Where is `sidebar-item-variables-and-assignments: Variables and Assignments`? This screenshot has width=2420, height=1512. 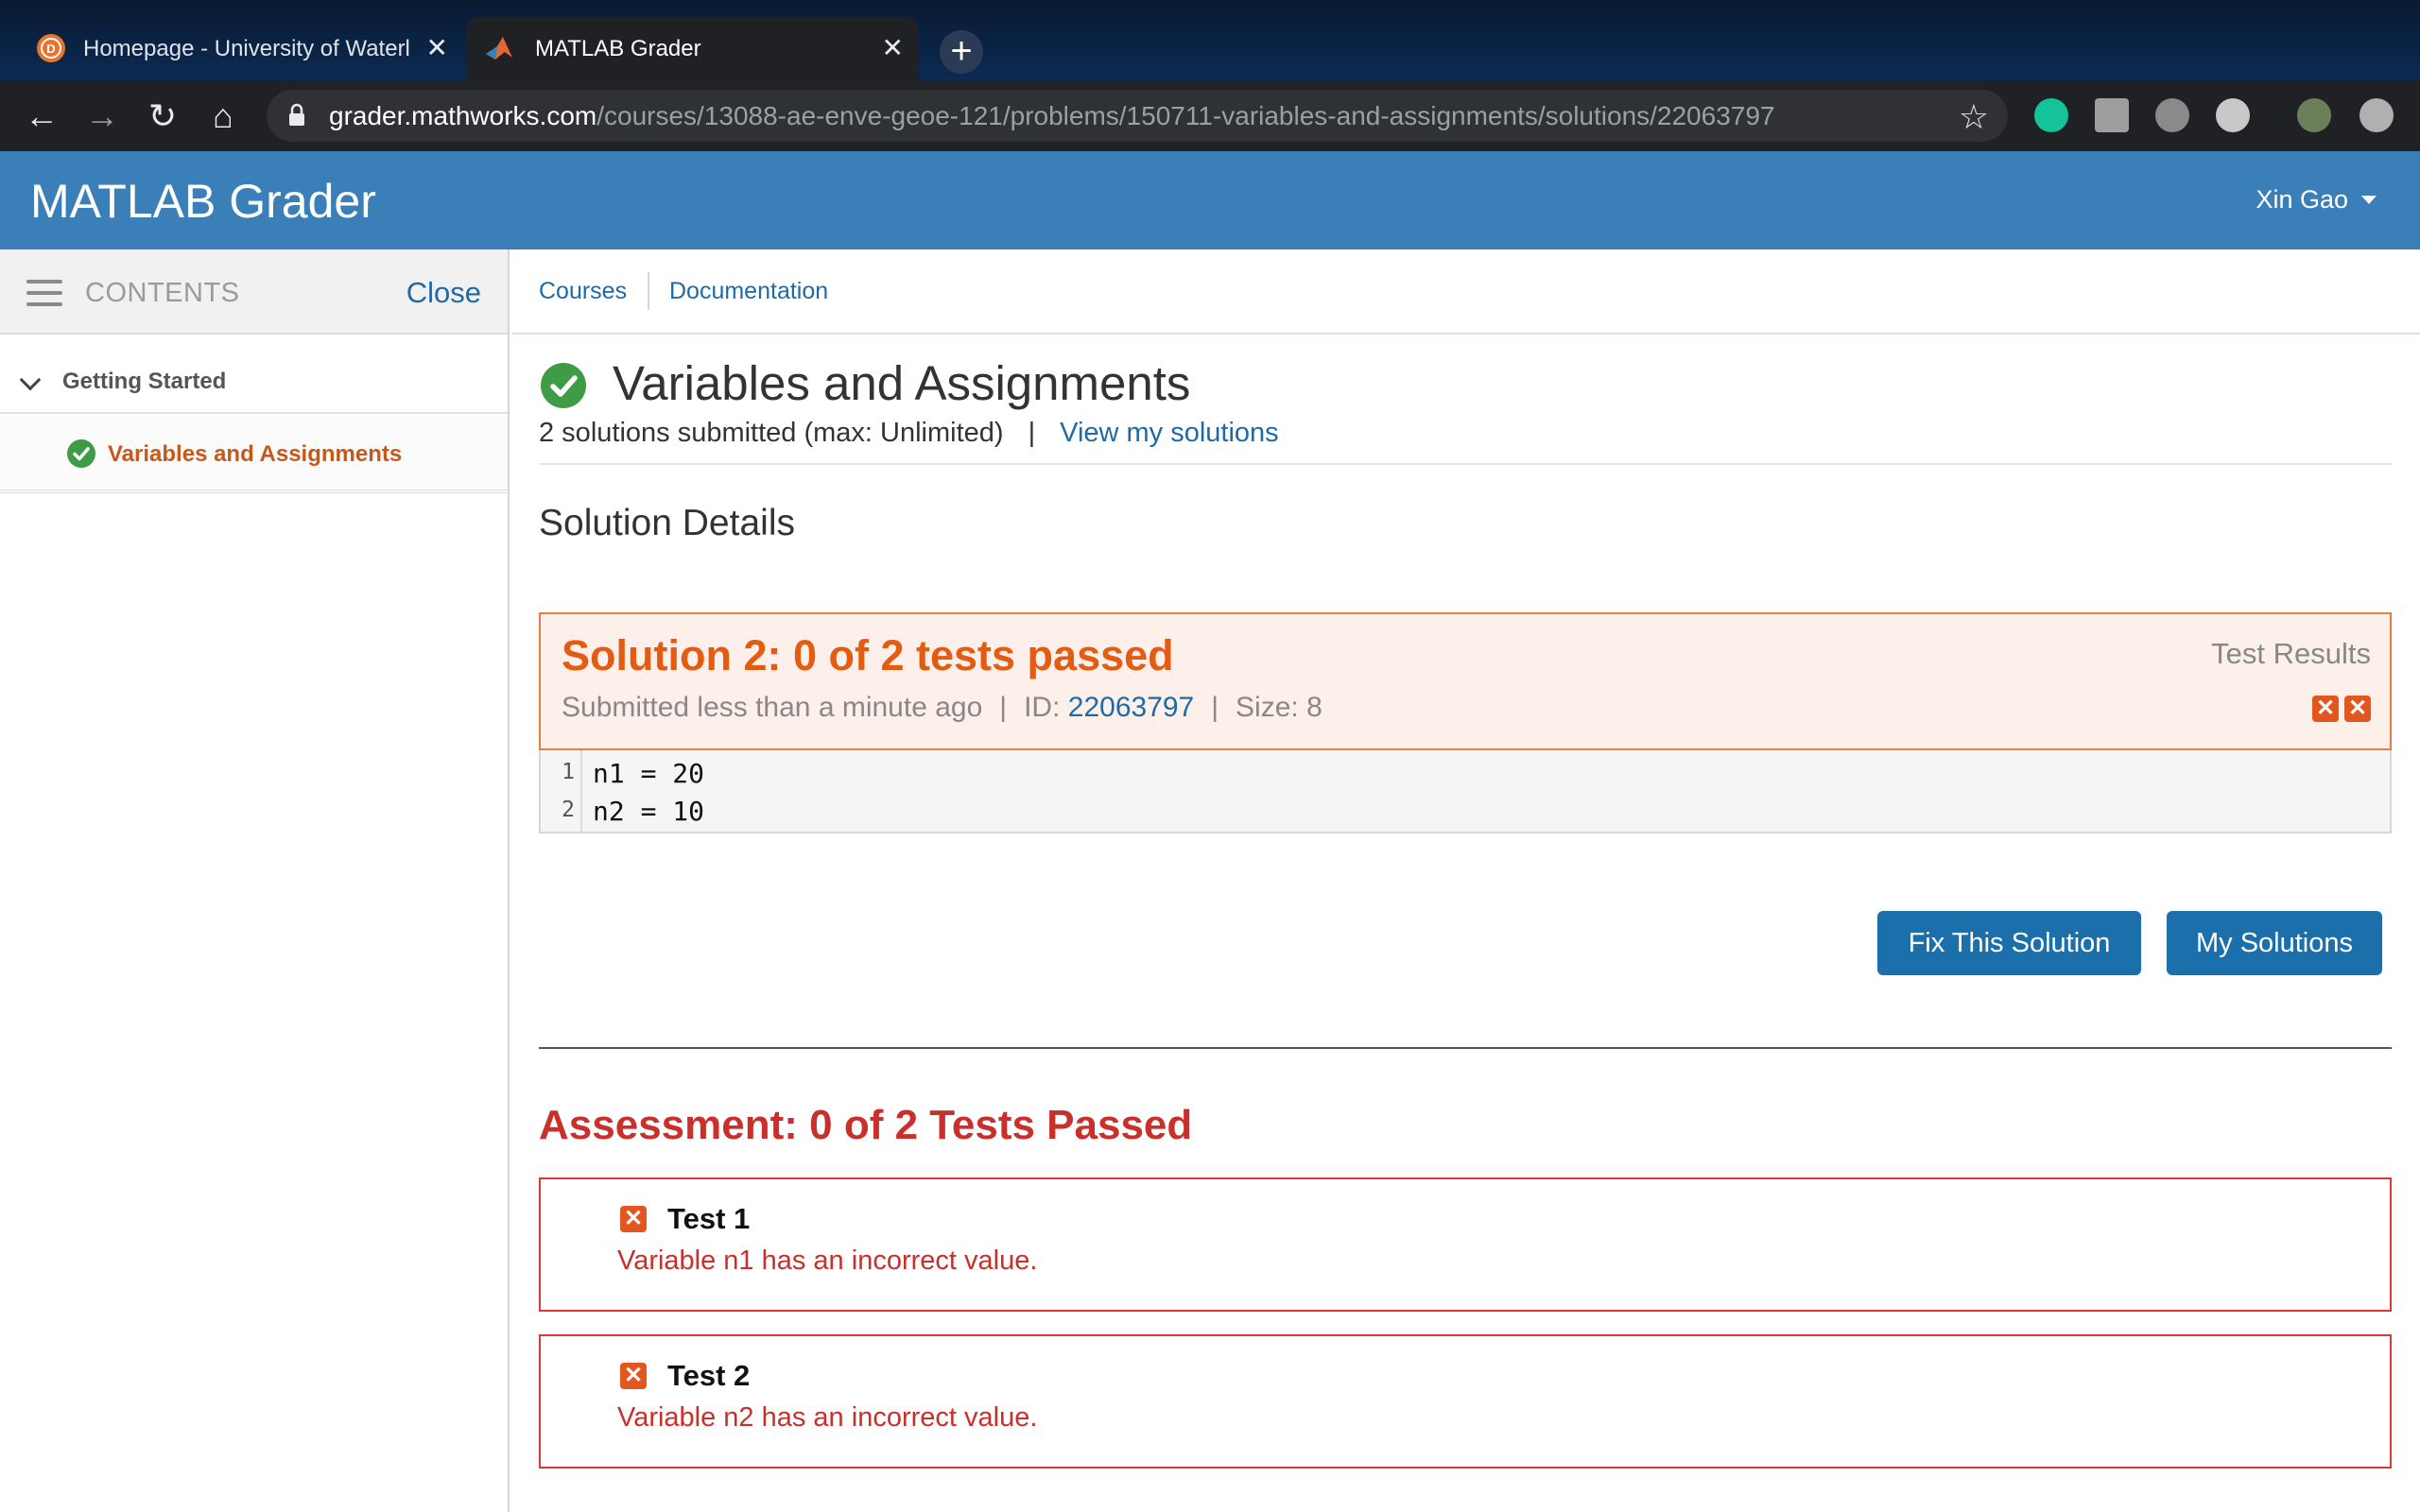 sidebar-item-variables-and-assignments: Variables and Assignments is located at coordinates (254, 454).